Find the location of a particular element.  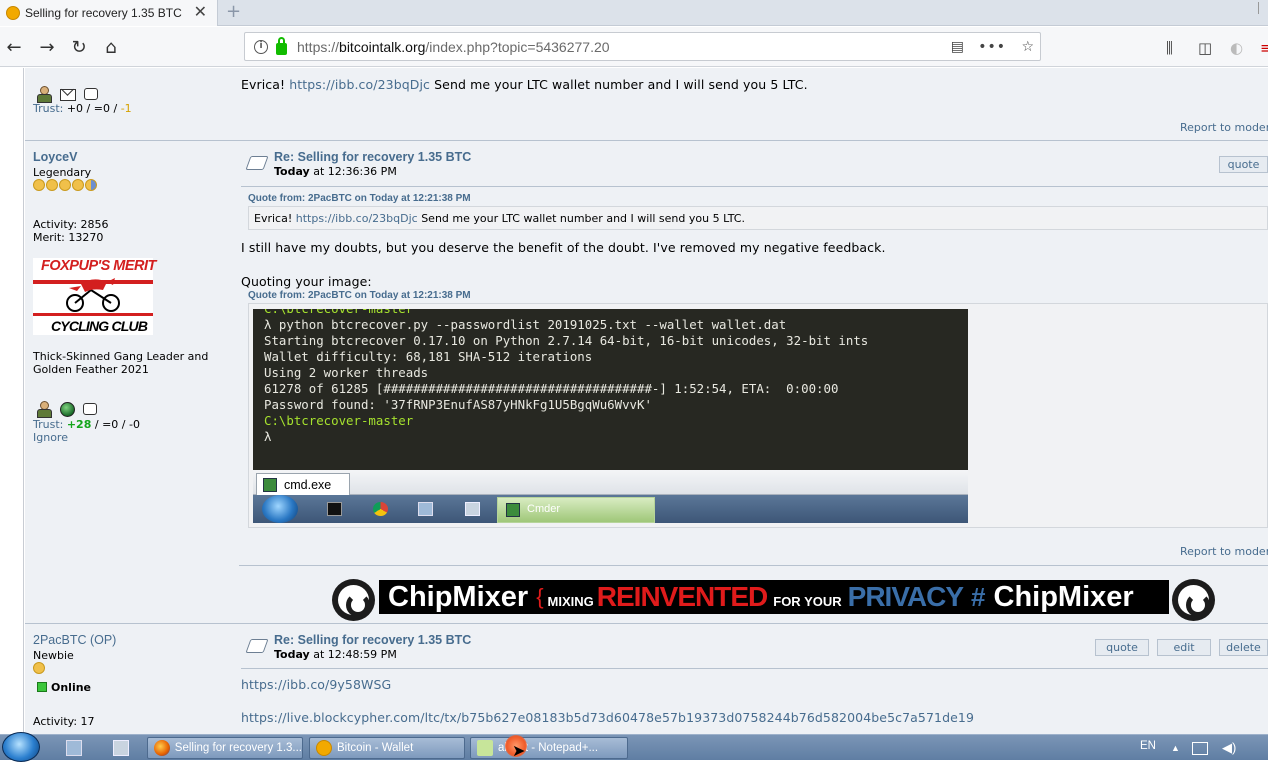

poster-activity: Activity: 2856 is located at coordinates (71, 224).